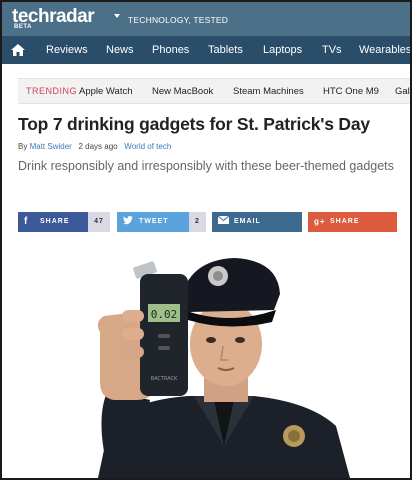 The image size is (412, 480). I want to click on google-plus-icon: g+, so click(320, 221).